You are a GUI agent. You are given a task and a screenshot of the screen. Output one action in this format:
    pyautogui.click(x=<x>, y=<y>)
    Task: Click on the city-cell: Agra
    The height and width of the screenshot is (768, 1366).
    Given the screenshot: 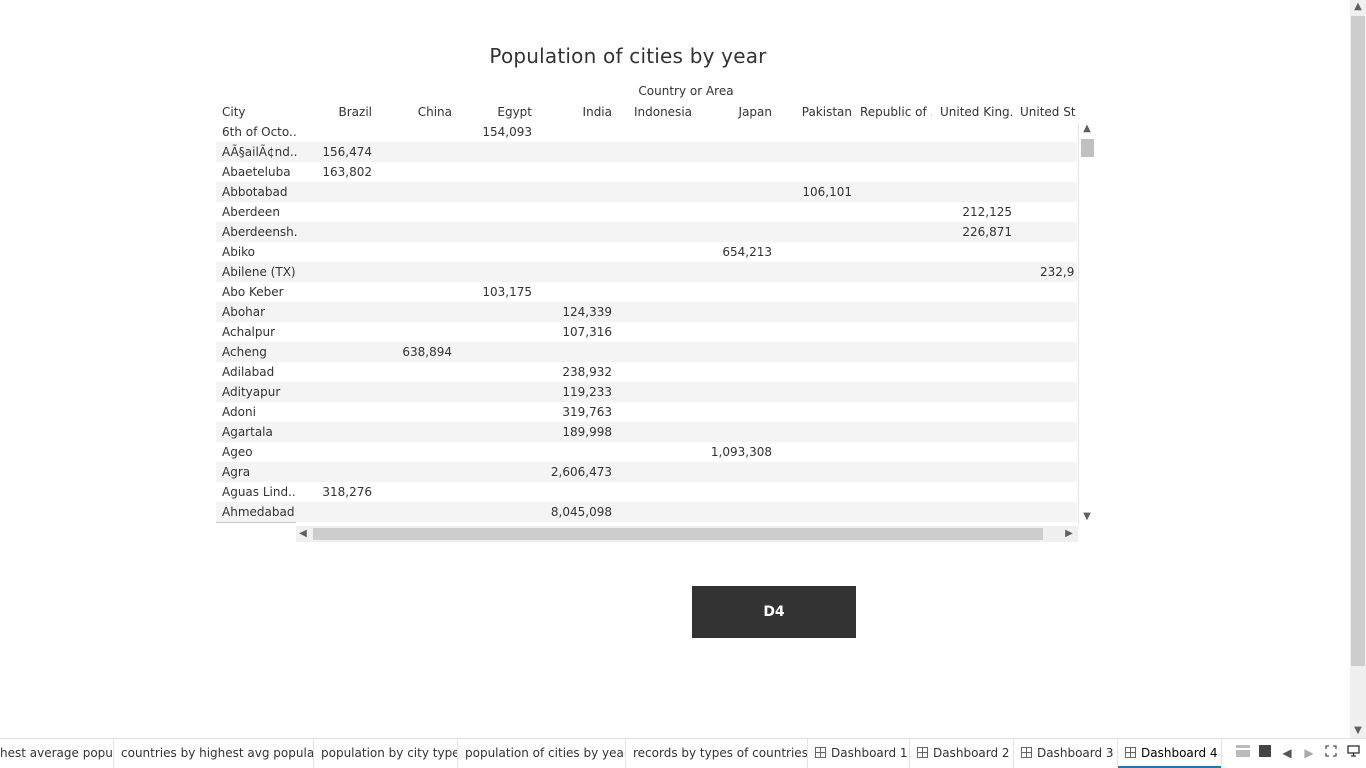 What is the action you would take?
    pyautogui.click(x=236, y=472)
    